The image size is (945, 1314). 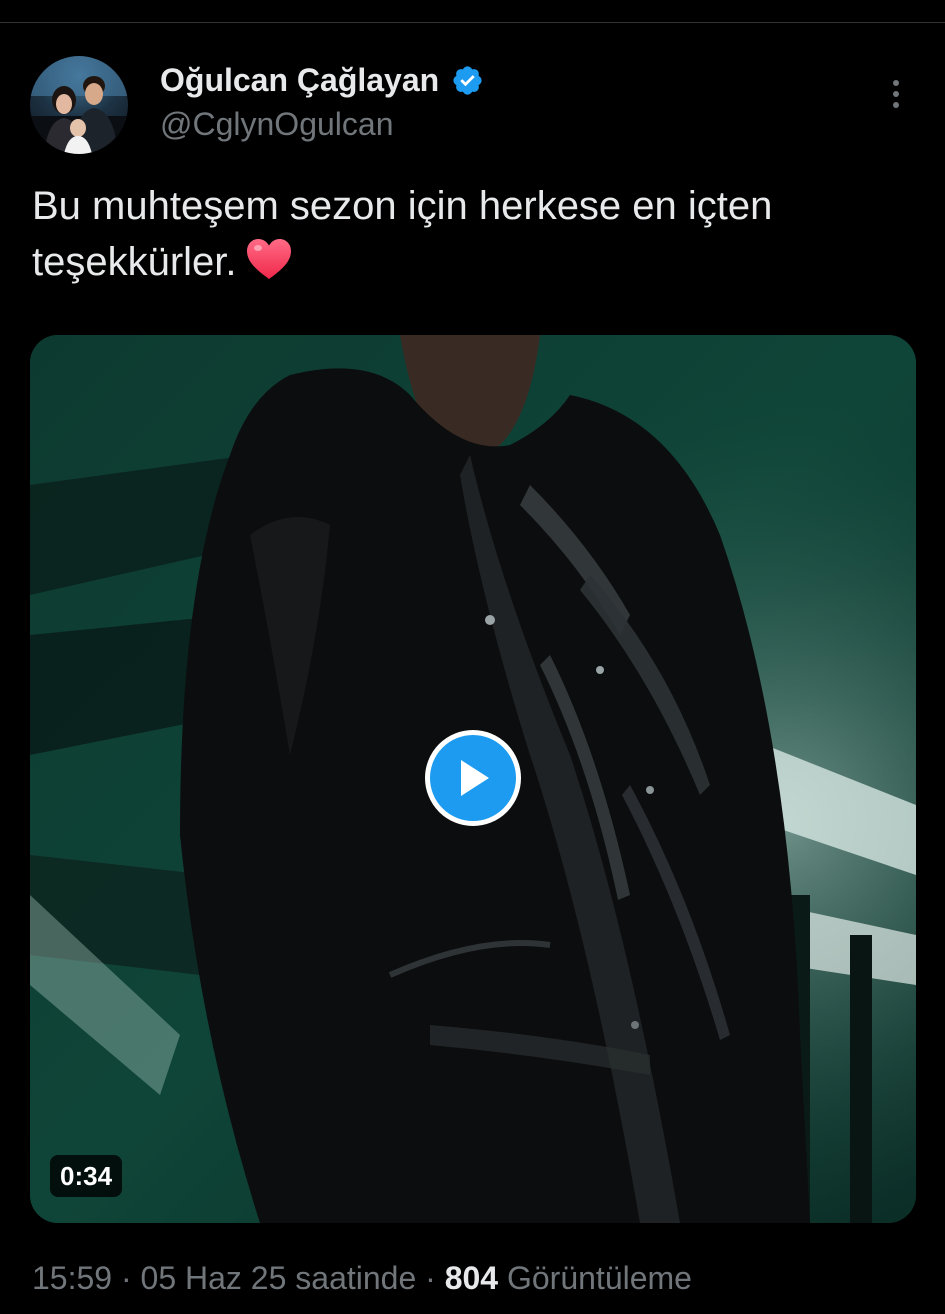 What do you see at coordinates (299, 80) in the screenshot?
I see `author-display-name: Oğulcan Çağlayan` at bounding box center [299, 80].